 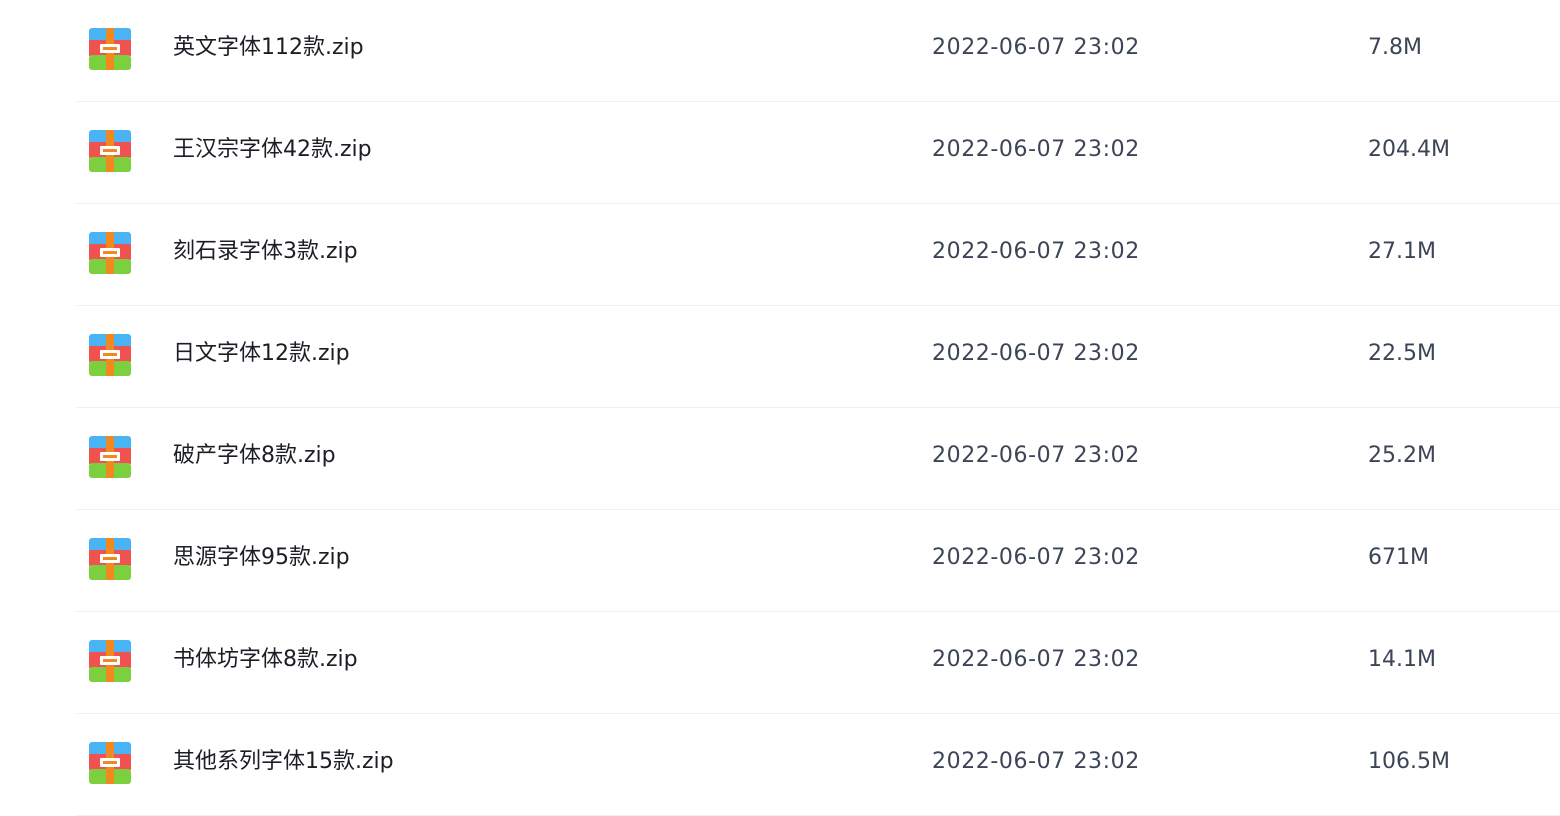 What do you see at coordinates (818, 765) in the screenshot?
I see `file-row-8: 其他系列字体15款.zip 2022-06-07 23:02 106.5M` at bounding box center [818, 765].